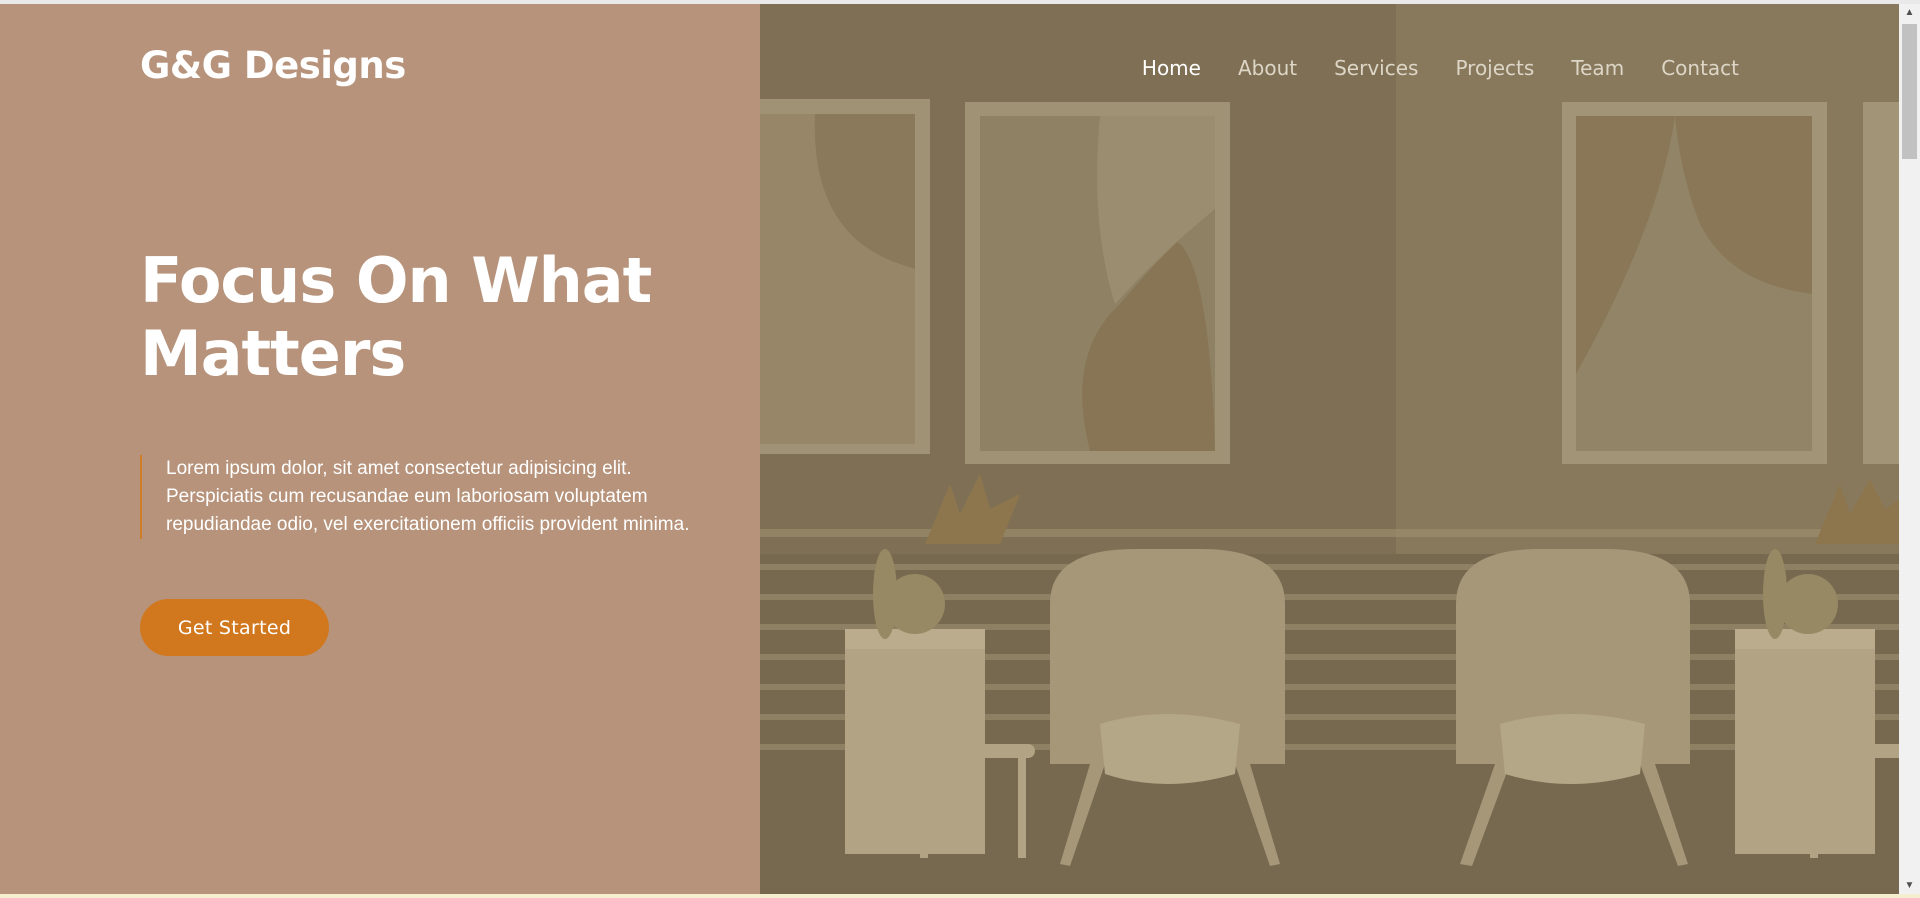 The width and height of the screenshot is (1920, 898). I want to click on scrollbar-thumb, so click(1909, 91).